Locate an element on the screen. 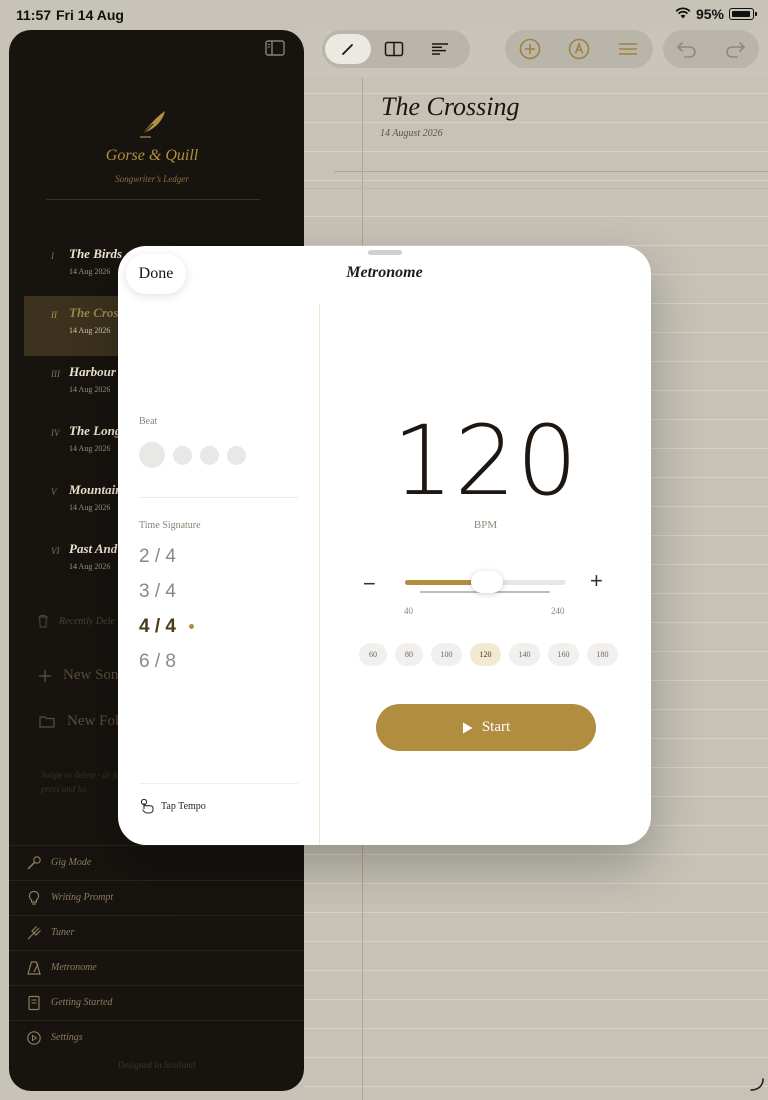  tempo-preset-chip-selected: 120 is located at coordinates (485, 654).